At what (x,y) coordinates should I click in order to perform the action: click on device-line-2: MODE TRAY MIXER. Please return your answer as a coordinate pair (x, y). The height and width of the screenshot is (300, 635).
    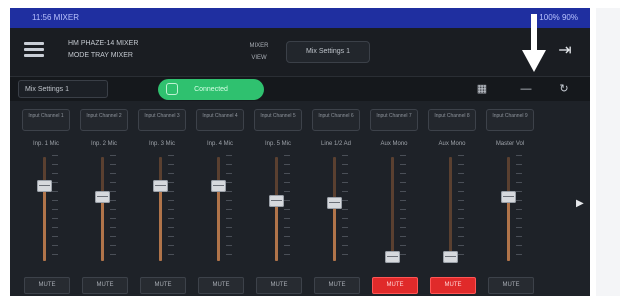
    Looking at the image, I should click on (100, 55).